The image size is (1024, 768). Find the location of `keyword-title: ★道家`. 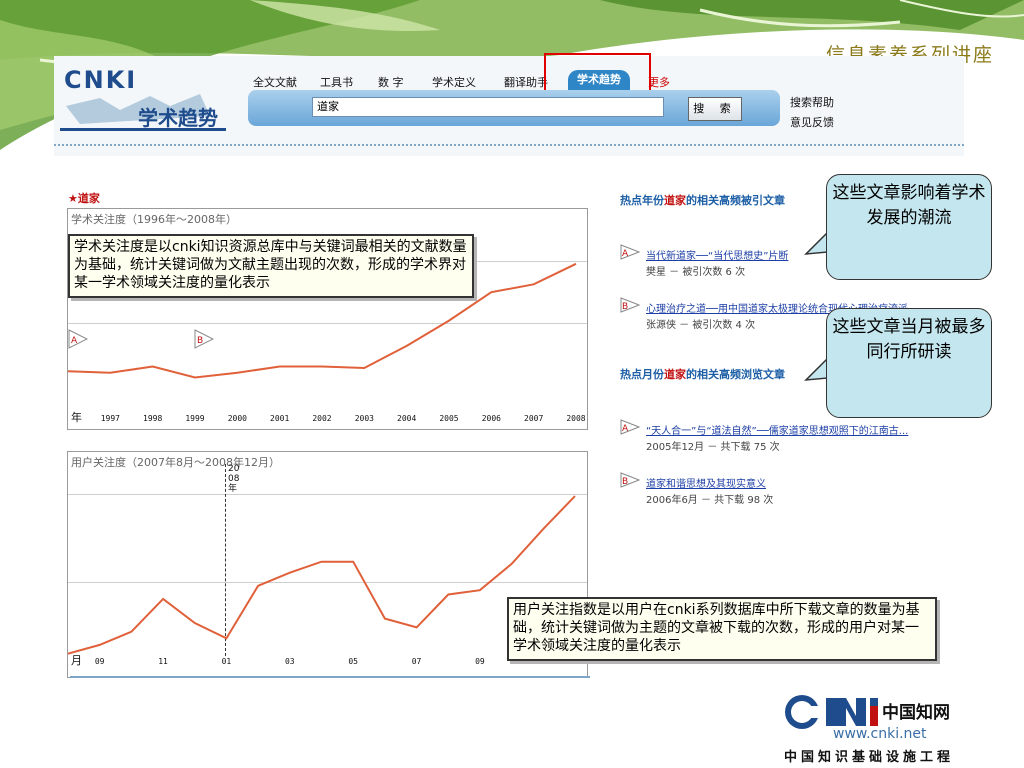

keyword-title: ★道家 is located at coordinates (84, 198).